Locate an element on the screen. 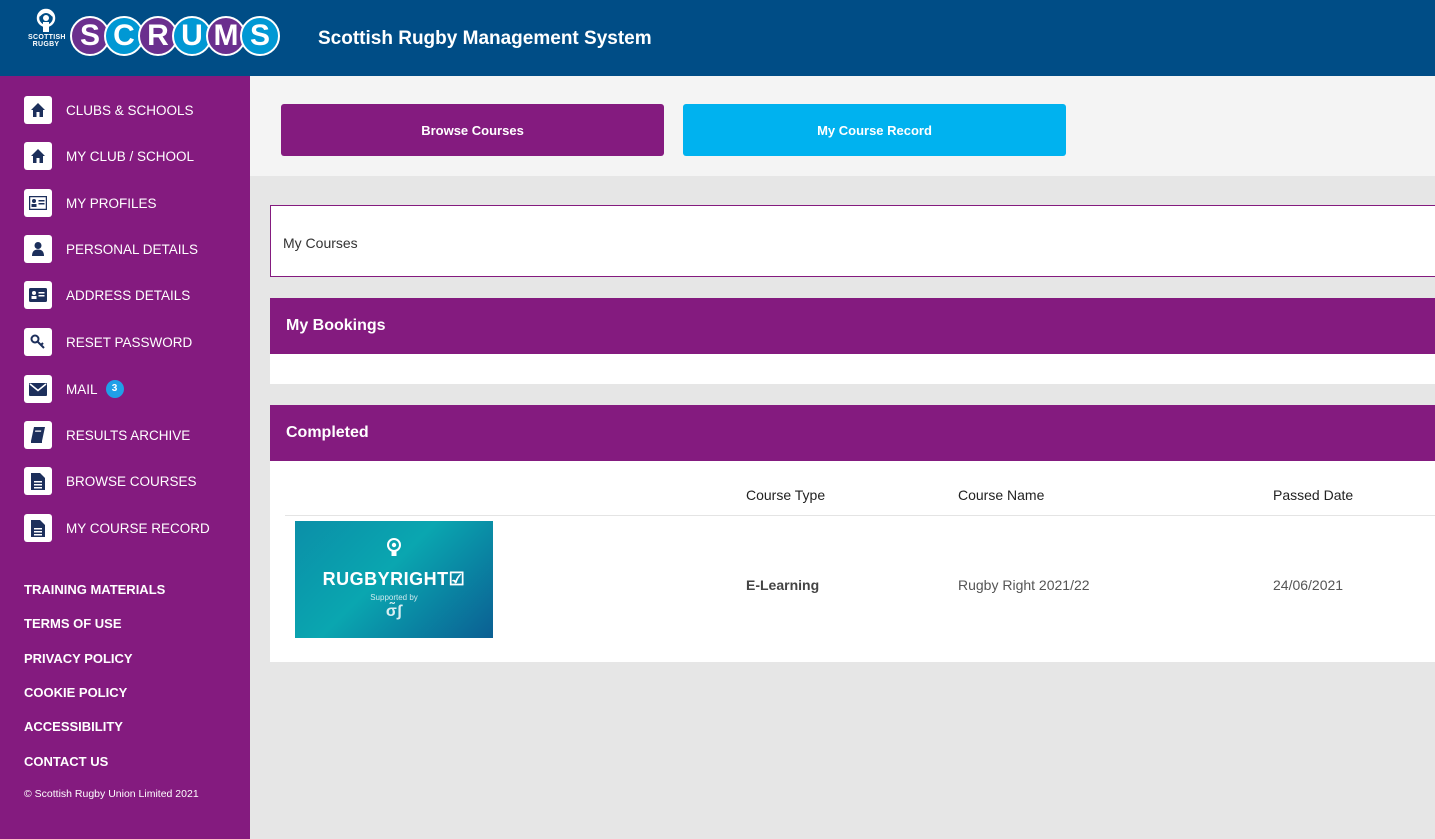  browse-courses-button: Browse Courses is located at coordinates (472, 130).